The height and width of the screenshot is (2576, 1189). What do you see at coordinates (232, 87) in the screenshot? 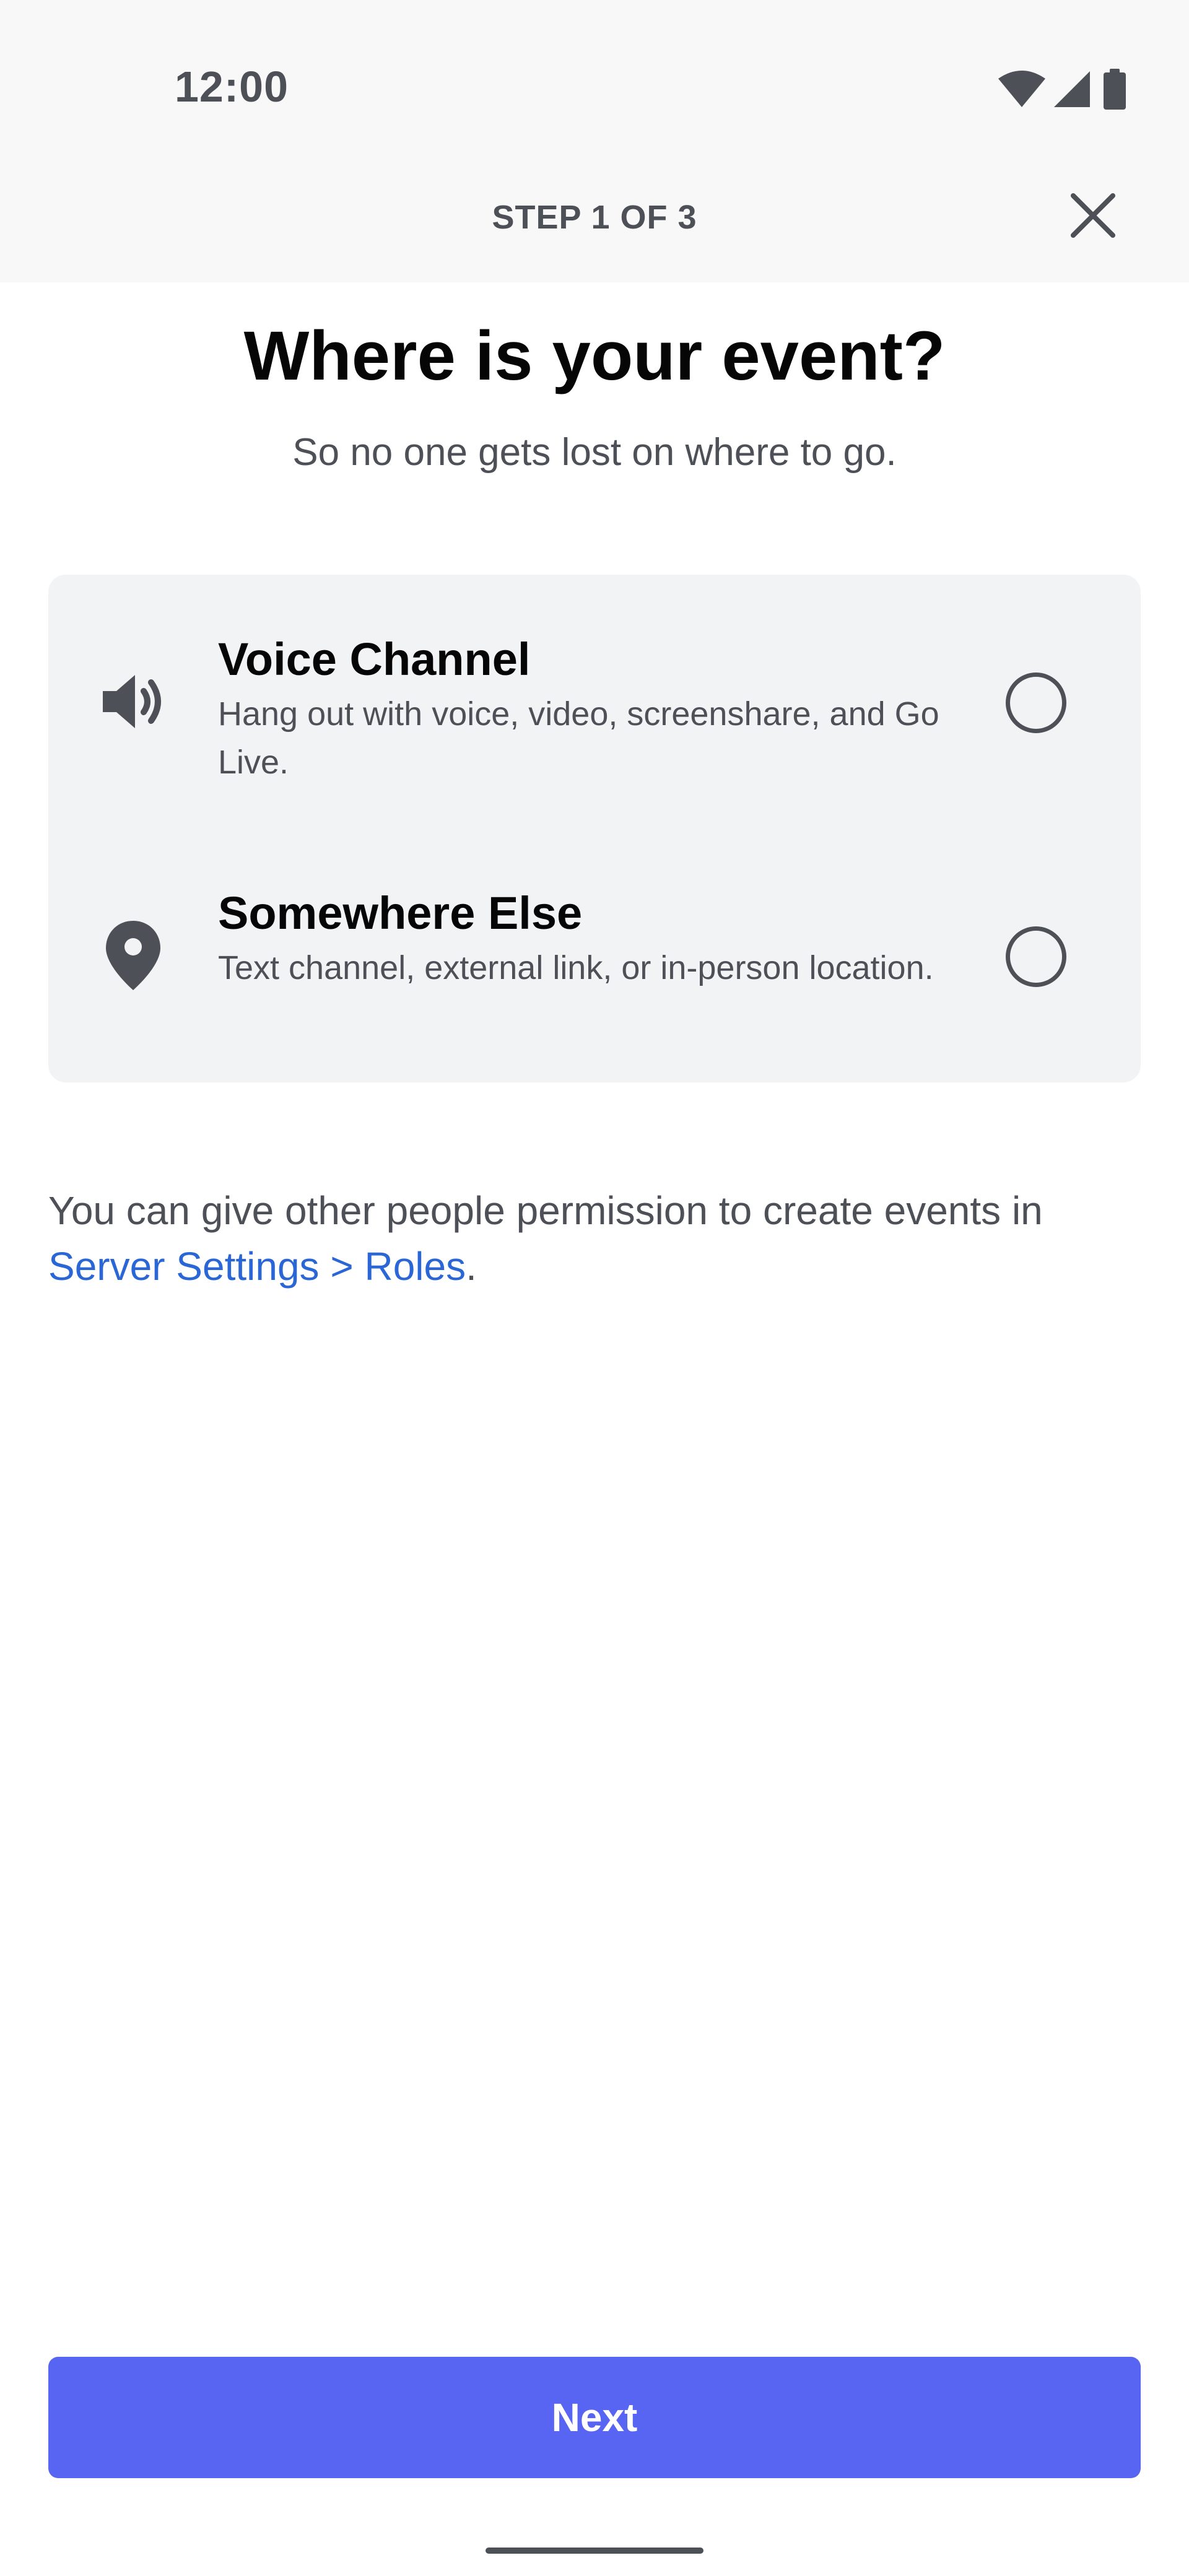
I see `status-time: 12:00` at bounding box center [232, 87].